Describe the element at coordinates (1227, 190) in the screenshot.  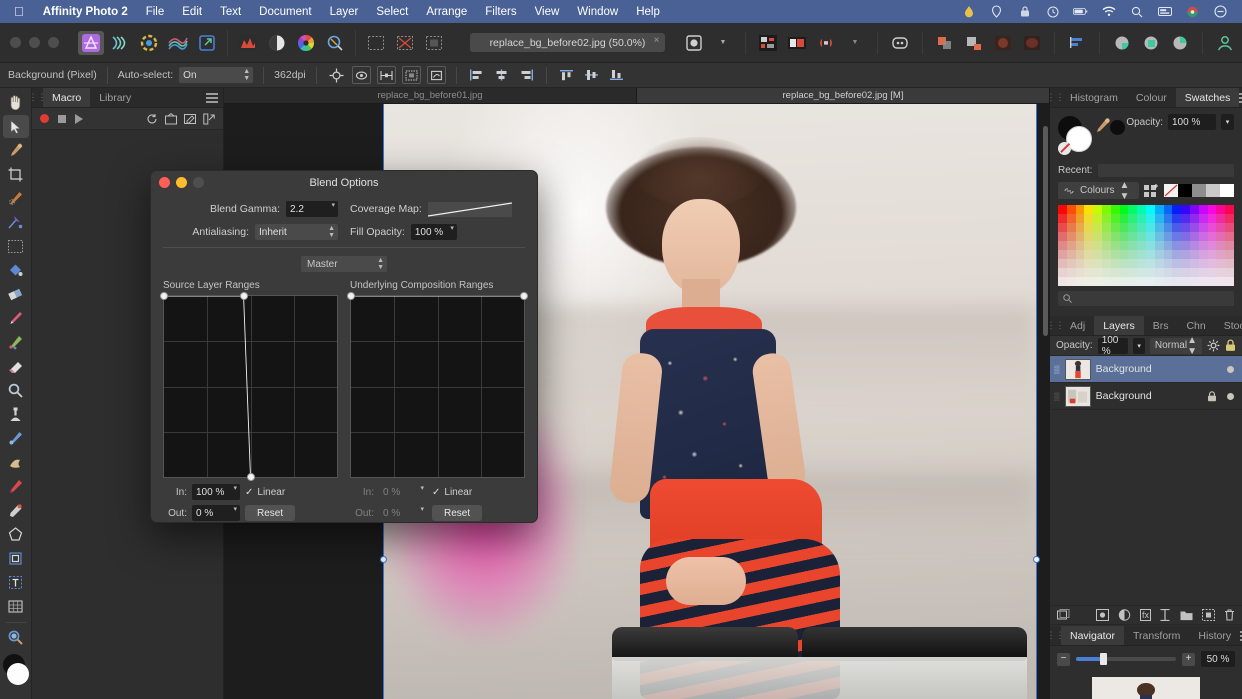
I see `white-swatch` at that location.